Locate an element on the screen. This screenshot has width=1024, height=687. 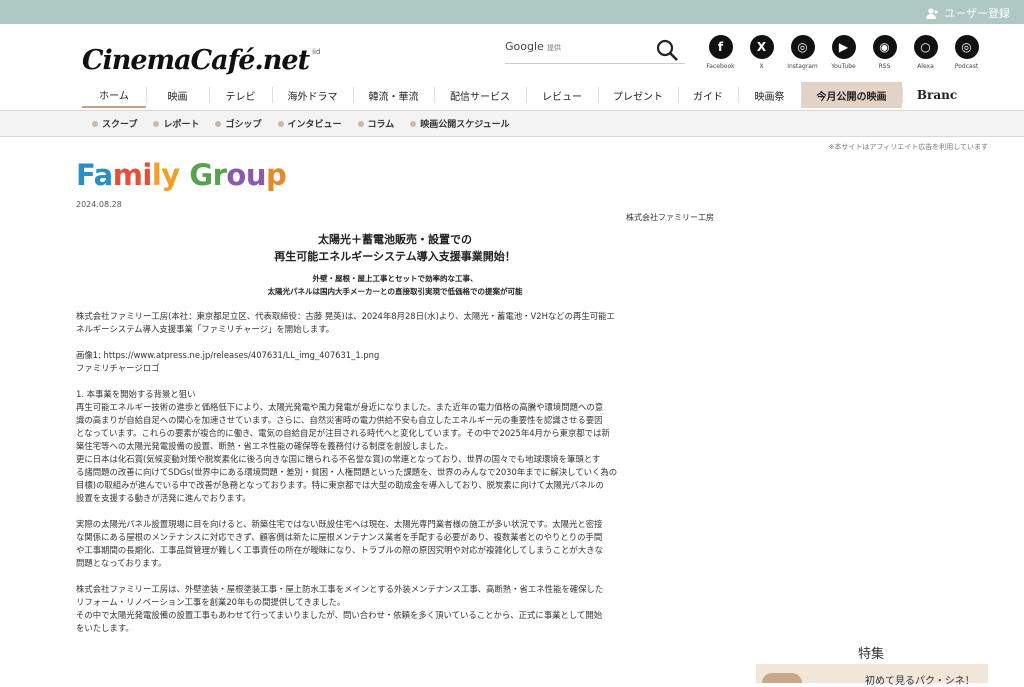
site-logo: CinemaCafé.net iid is located at coordinates (201, 54).